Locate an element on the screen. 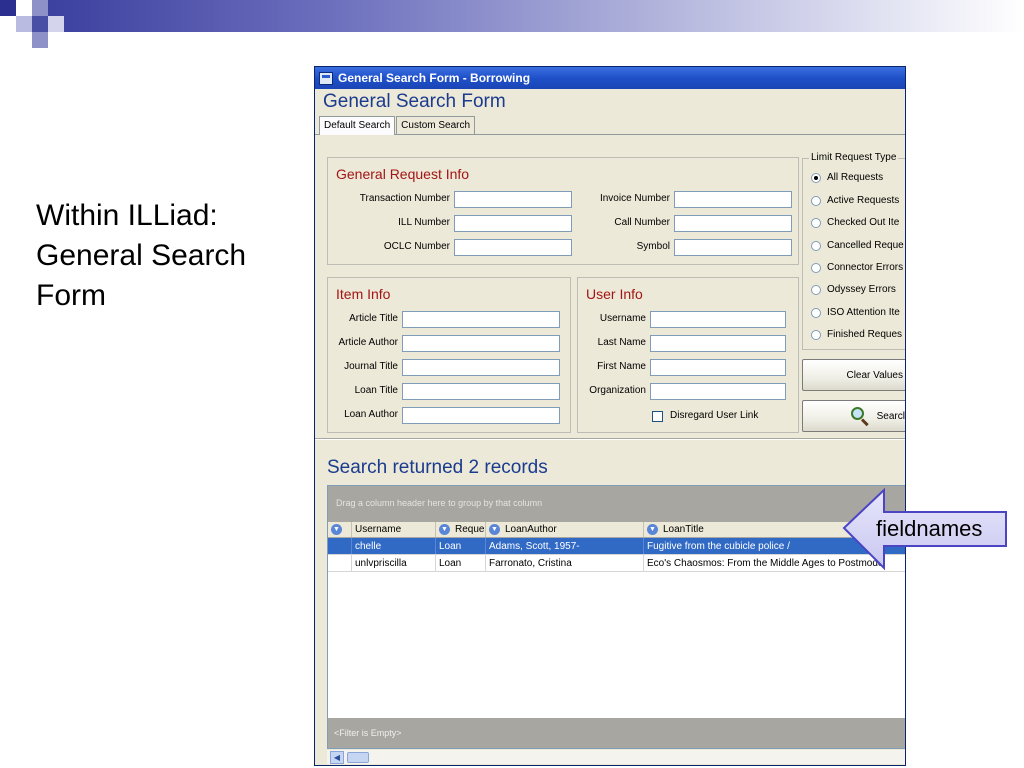  loan-title-label: Loan Title is located at coordinates (376, 390).